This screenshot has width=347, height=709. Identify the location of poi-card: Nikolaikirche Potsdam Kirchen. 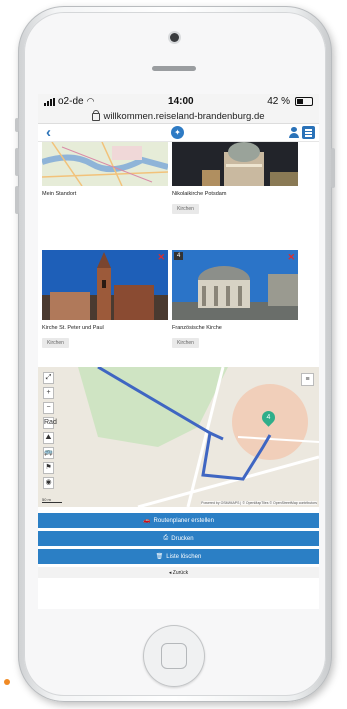
(235, 178).